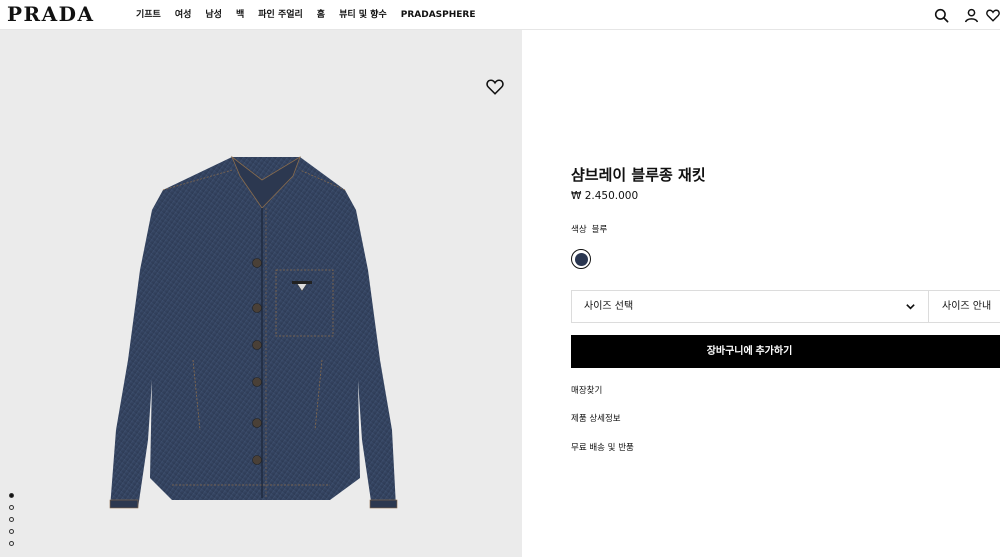 This screenshot has height=557, width=1000. Describe the element at coordinates (605, 196) in the screenshot. I see `product-price: ₩ 2.450.000` at that location.